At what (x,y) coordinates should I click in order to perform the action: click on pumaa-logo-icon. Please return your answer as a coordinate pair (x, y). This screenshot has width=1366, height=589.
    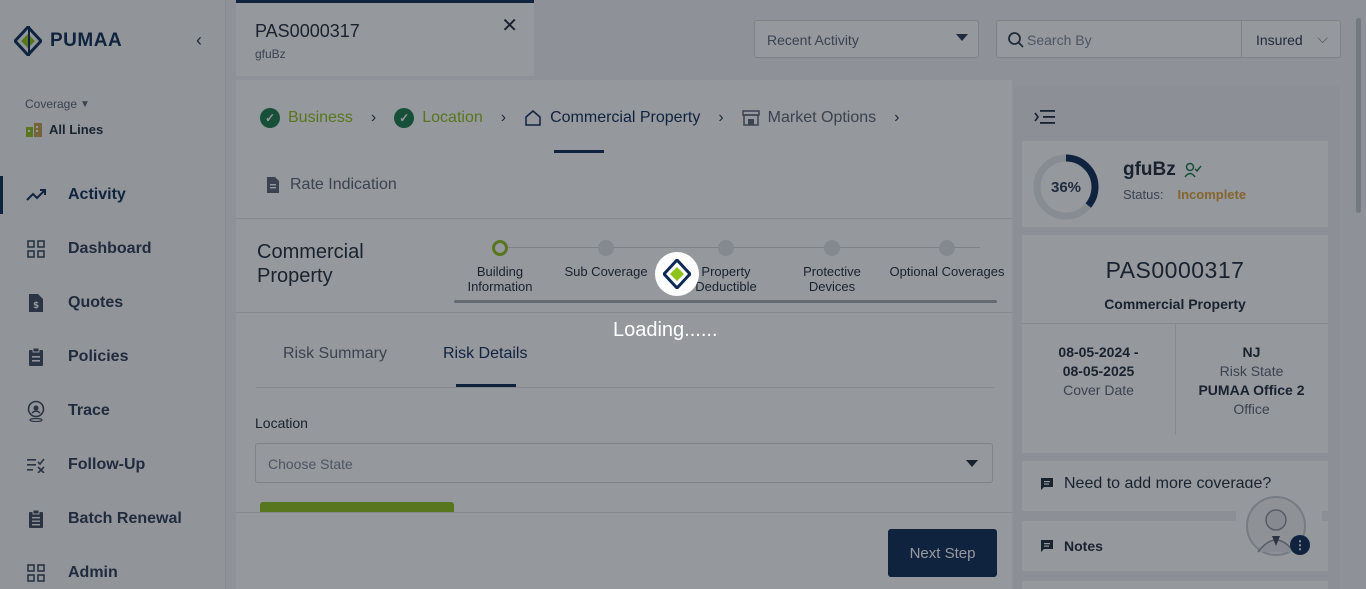
    Looking at the image, I should click on (677, 274).